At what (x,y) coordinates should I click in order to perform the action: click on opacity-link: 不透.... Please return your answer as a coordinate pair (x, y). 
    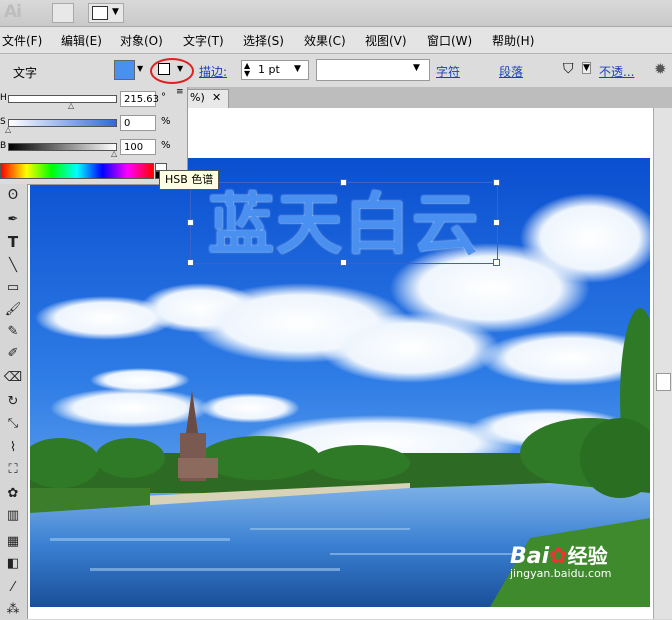
    Looking at the image, I should click on (616, 71).